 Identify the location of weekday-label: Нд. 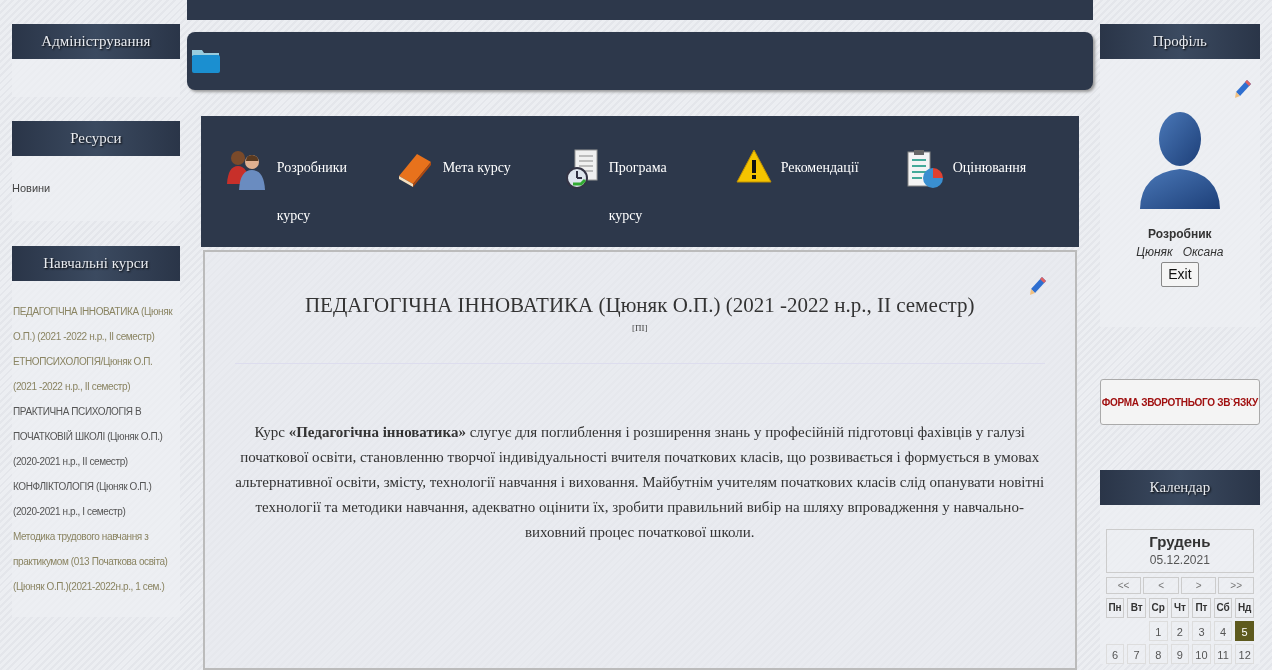
(1244, 608).